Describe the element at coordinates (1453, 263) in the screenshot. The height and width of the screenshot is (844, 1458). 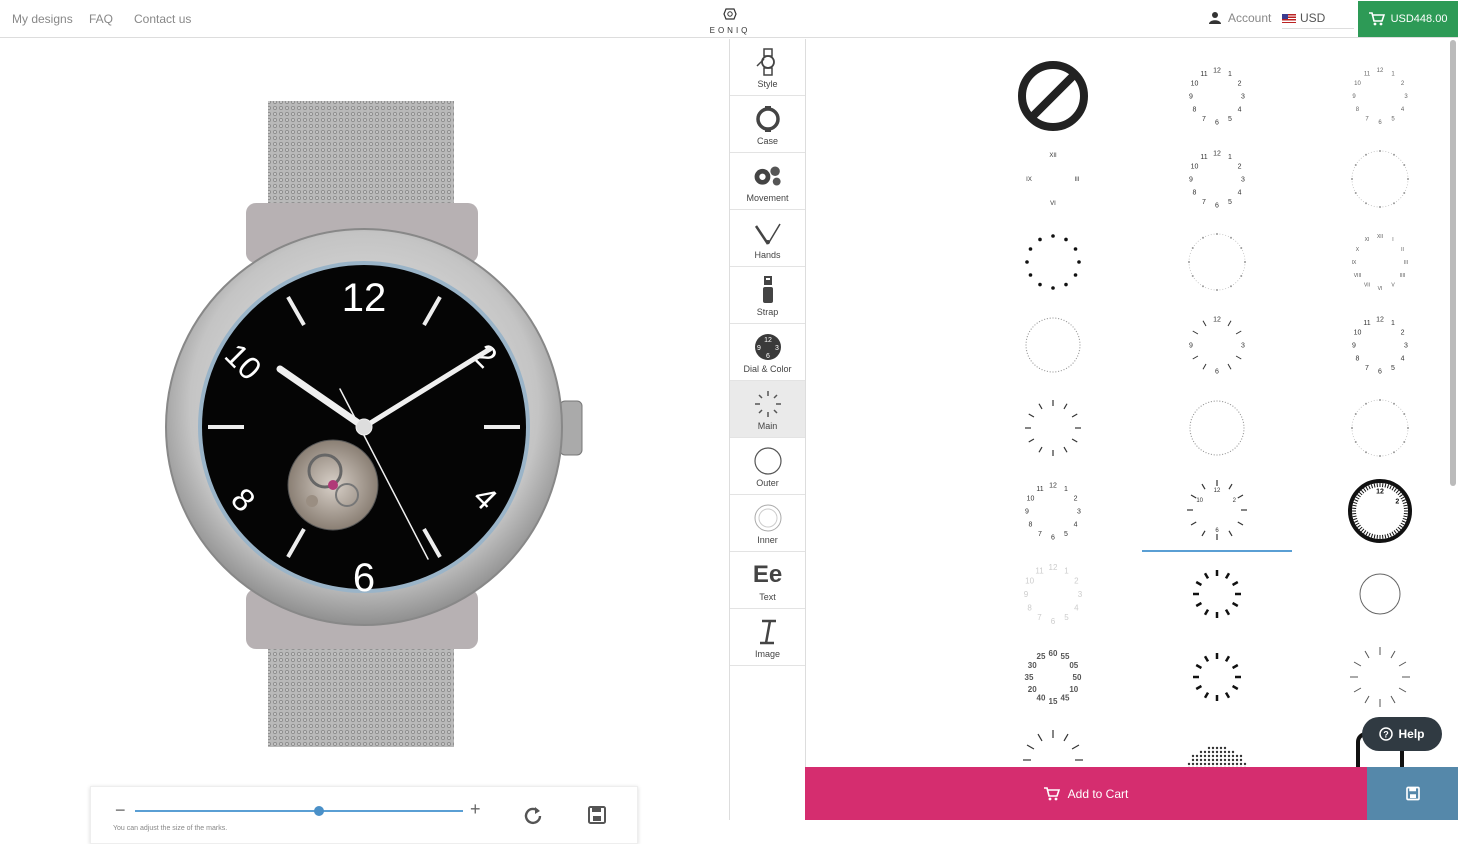
I see `scrollbar` at that location.